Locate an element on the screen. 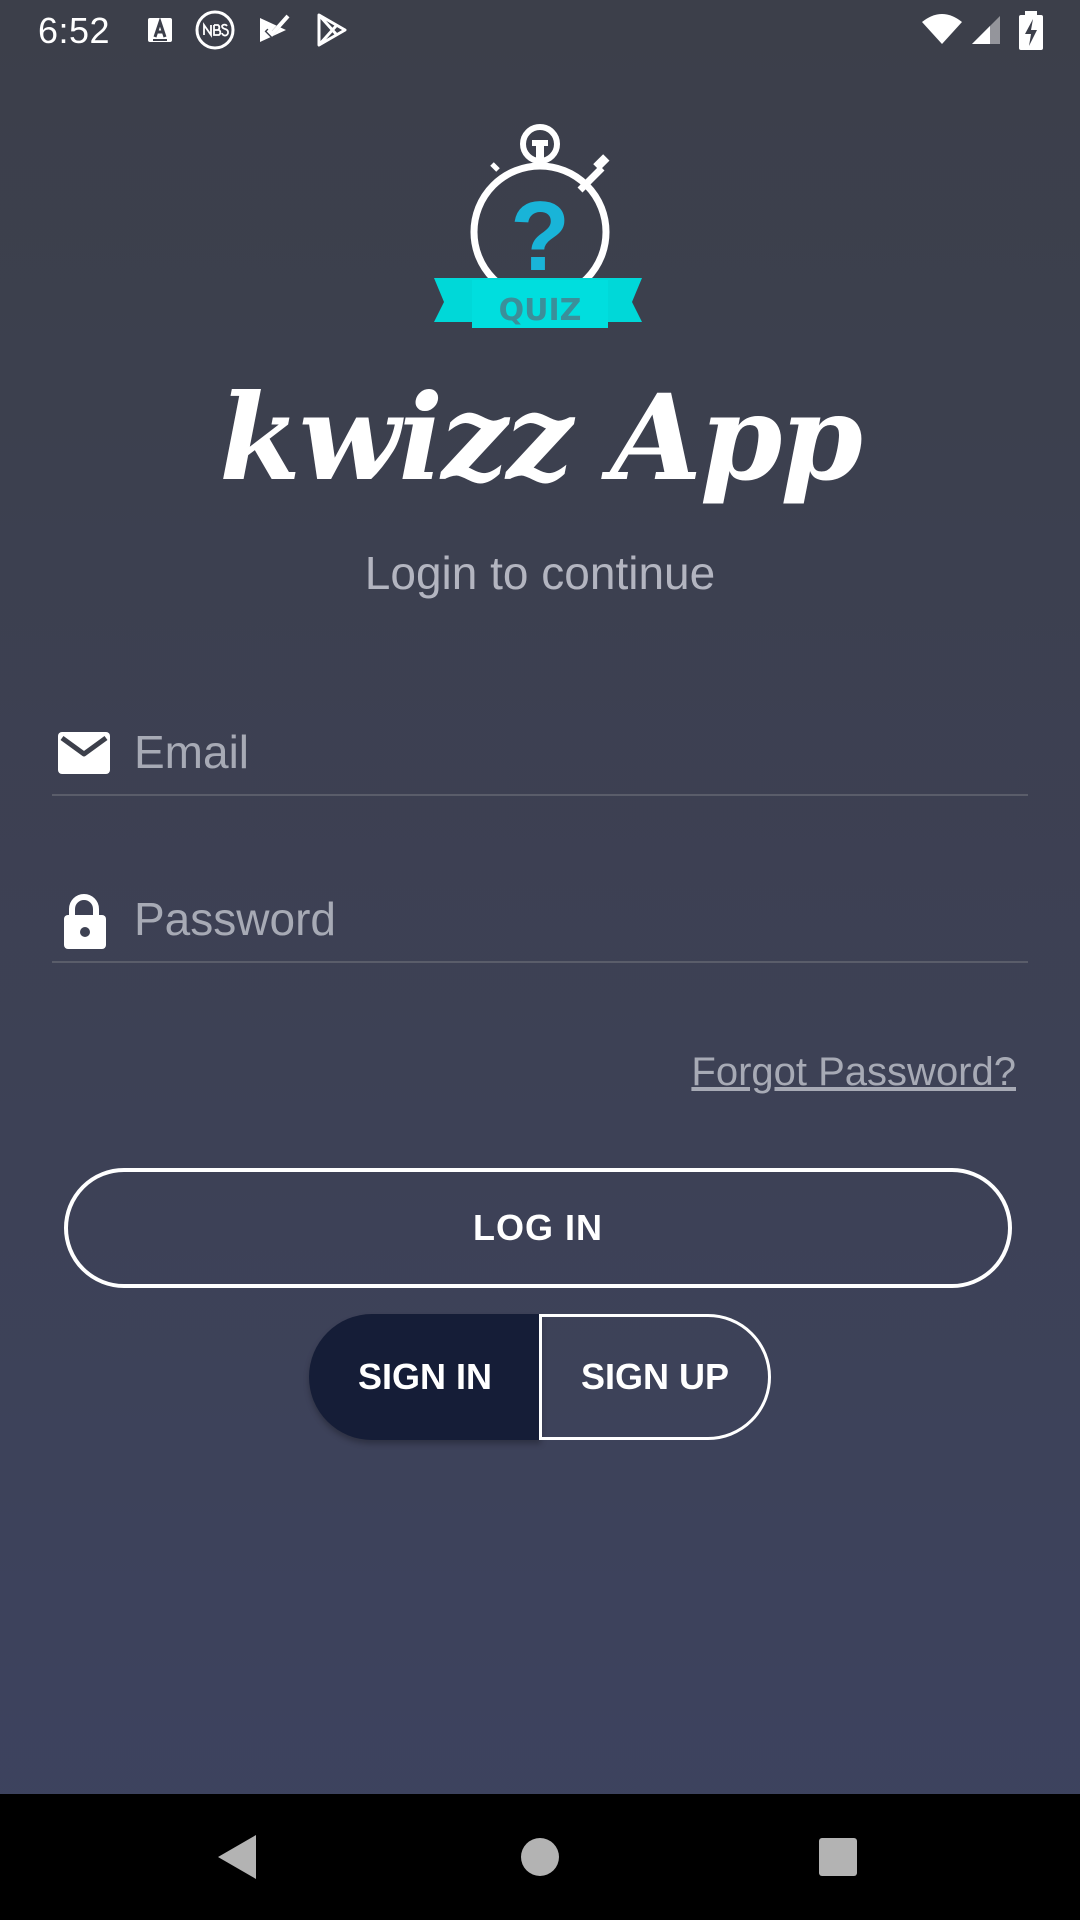 This screenshot has height=1920, width=1080. home-icon is located at coordinates (540, 1857).